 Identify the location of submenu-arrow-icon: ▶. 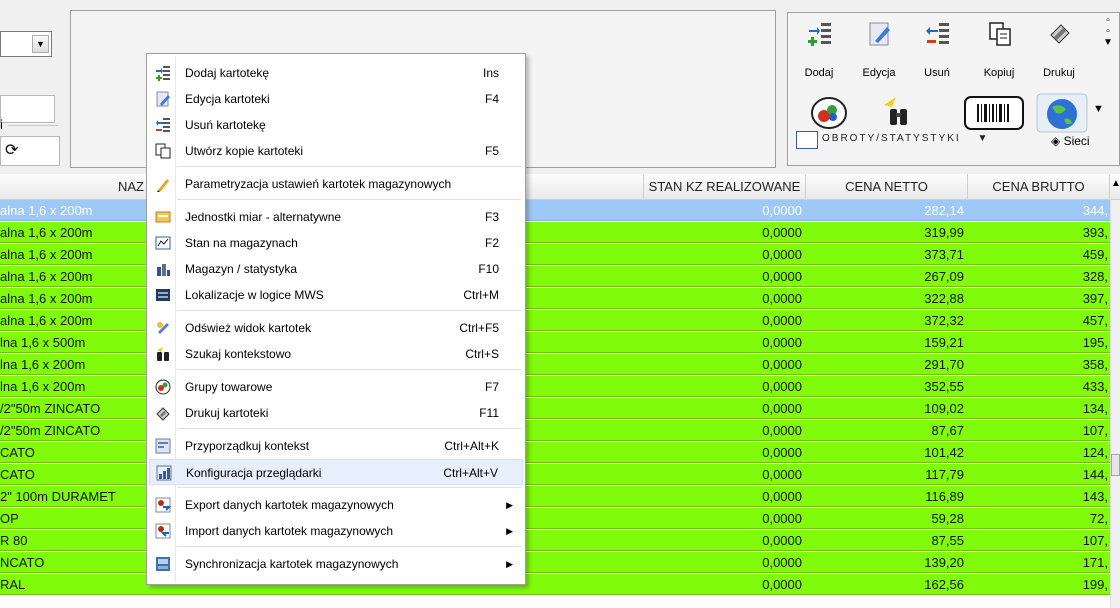
(509, 564).